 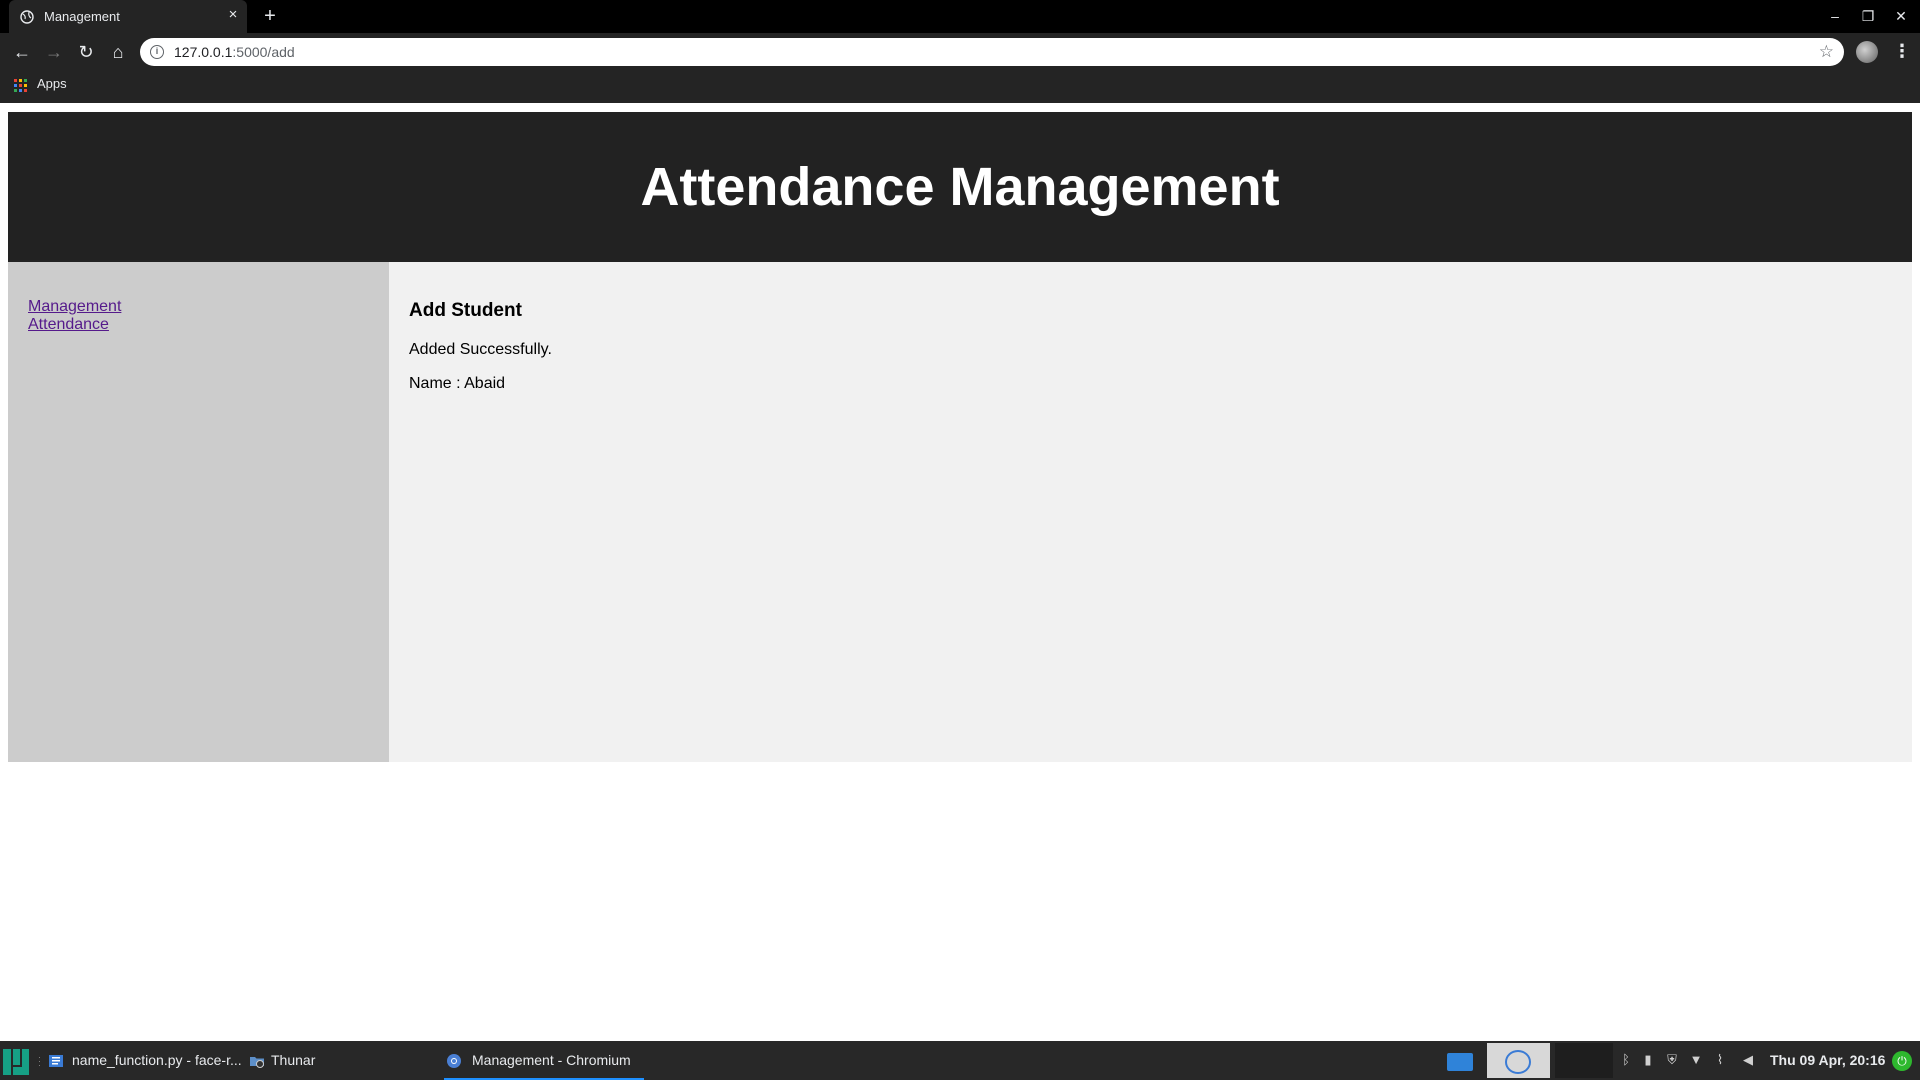 What do you see at coordinates (1748, 1060) in the screenshot?
I see `volume-icon: ◀` at bounding box center [1748, 1060].